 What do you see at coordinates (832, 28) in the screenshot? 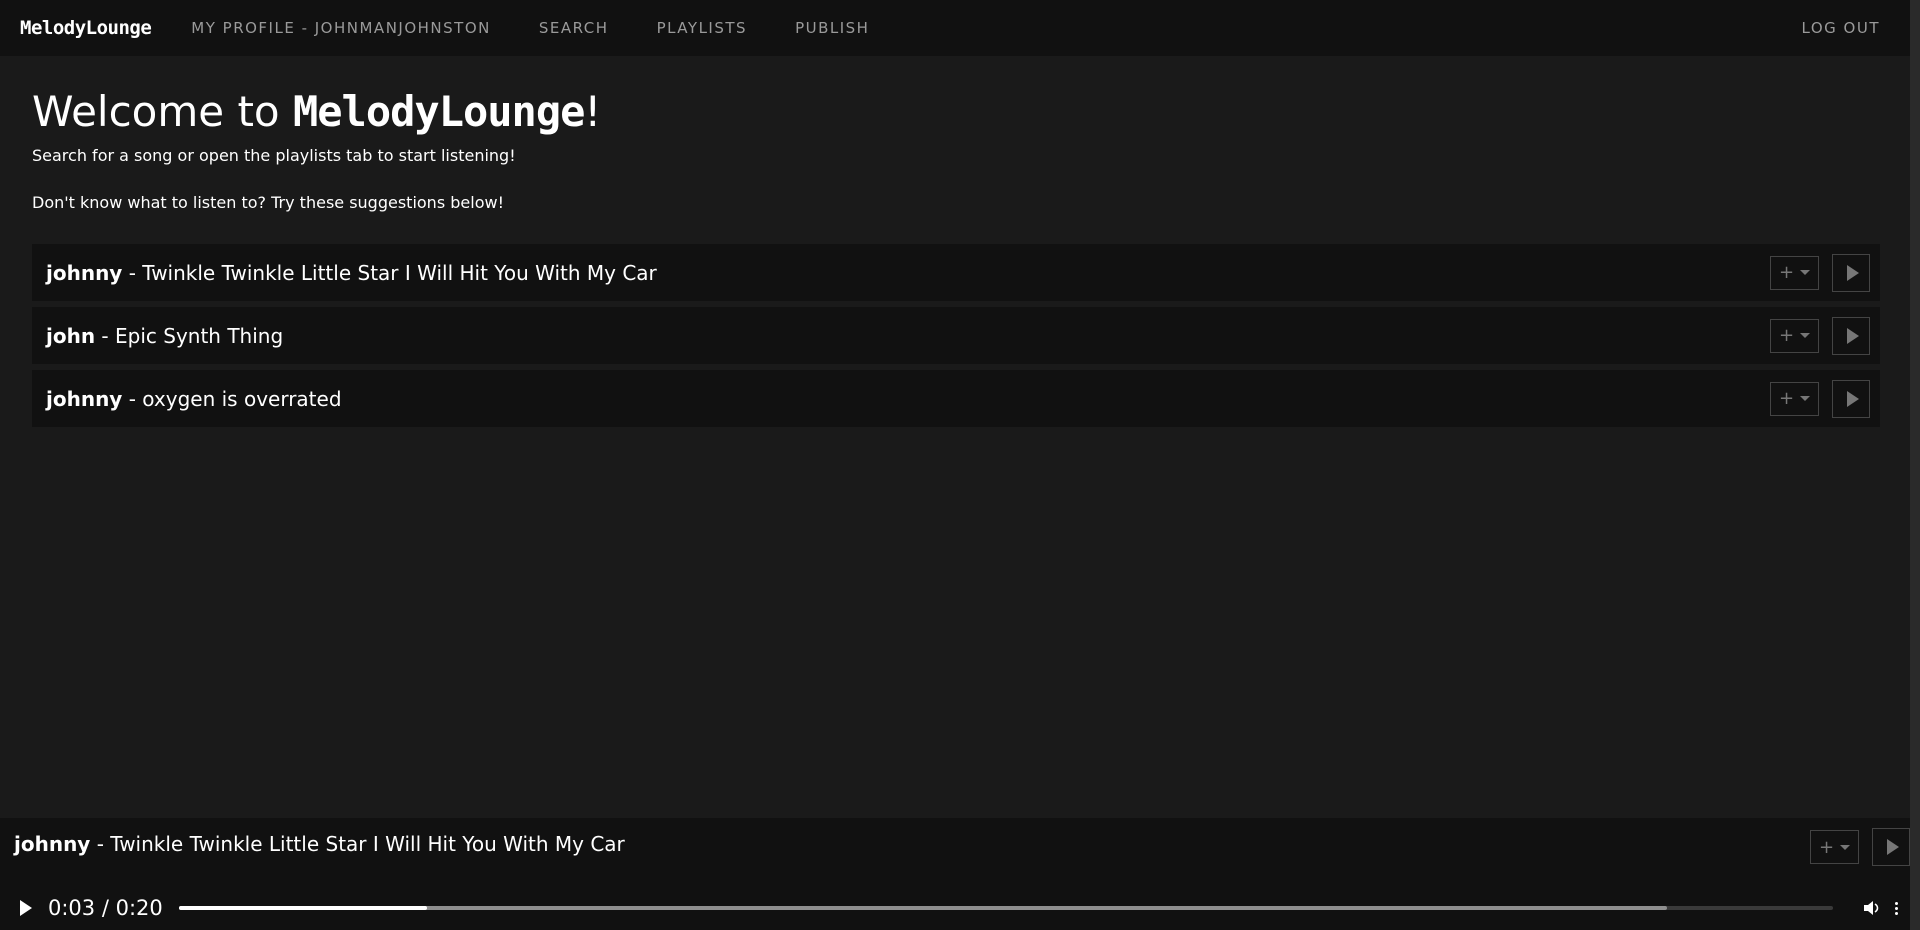
I see `nav-publish: Publish` at bounding box center [832, 28].